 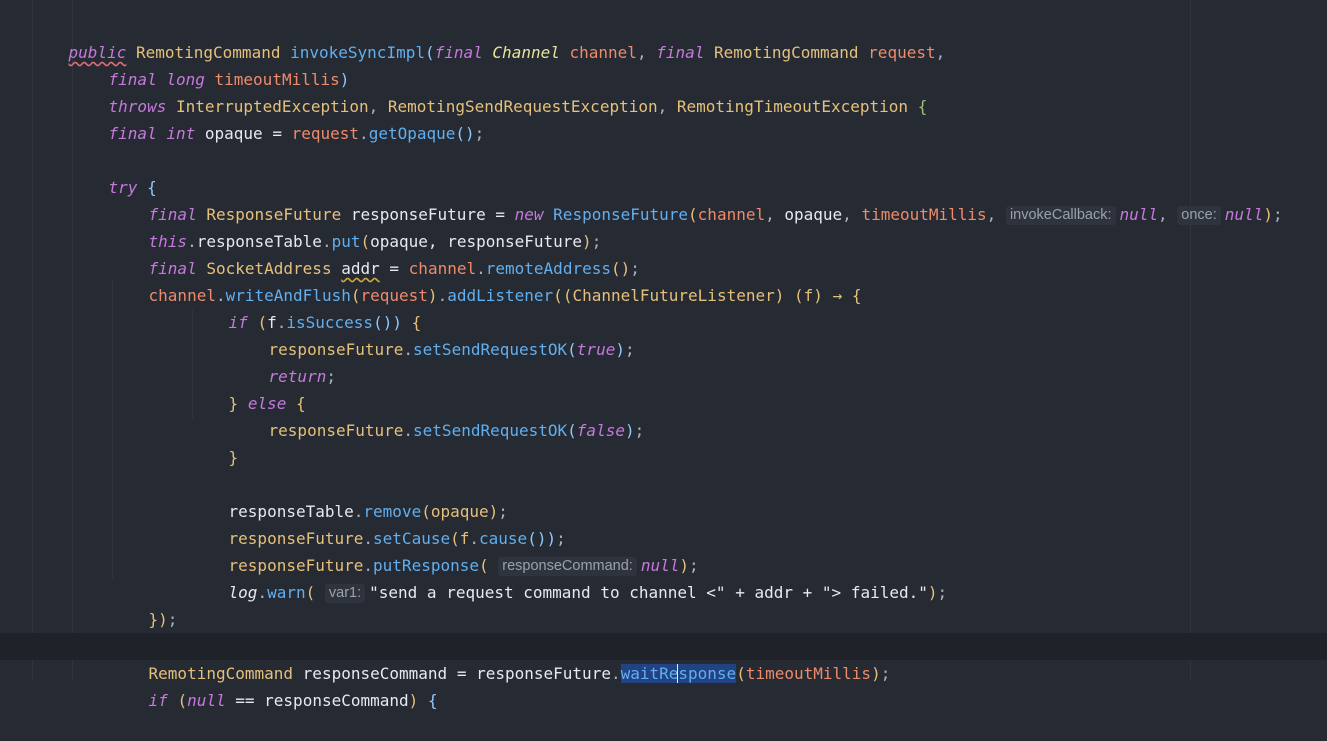 What do you see at coordinates (465, 133) in the screenshot?
I see `paren: ()` at bounding box center [465, 133].